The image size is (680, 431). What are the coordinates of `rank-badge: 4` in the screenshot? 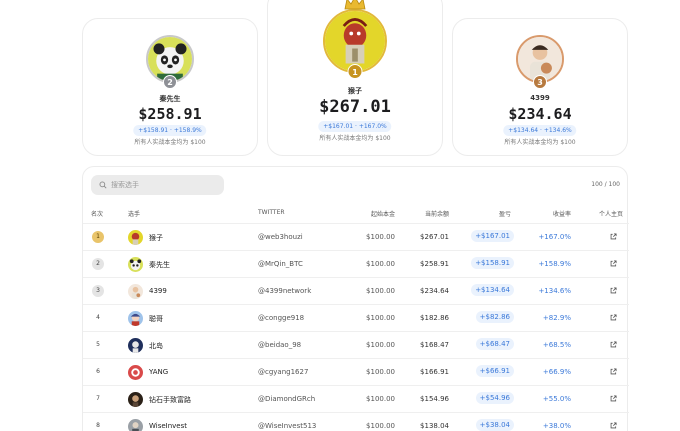 It's located at (98, 317).